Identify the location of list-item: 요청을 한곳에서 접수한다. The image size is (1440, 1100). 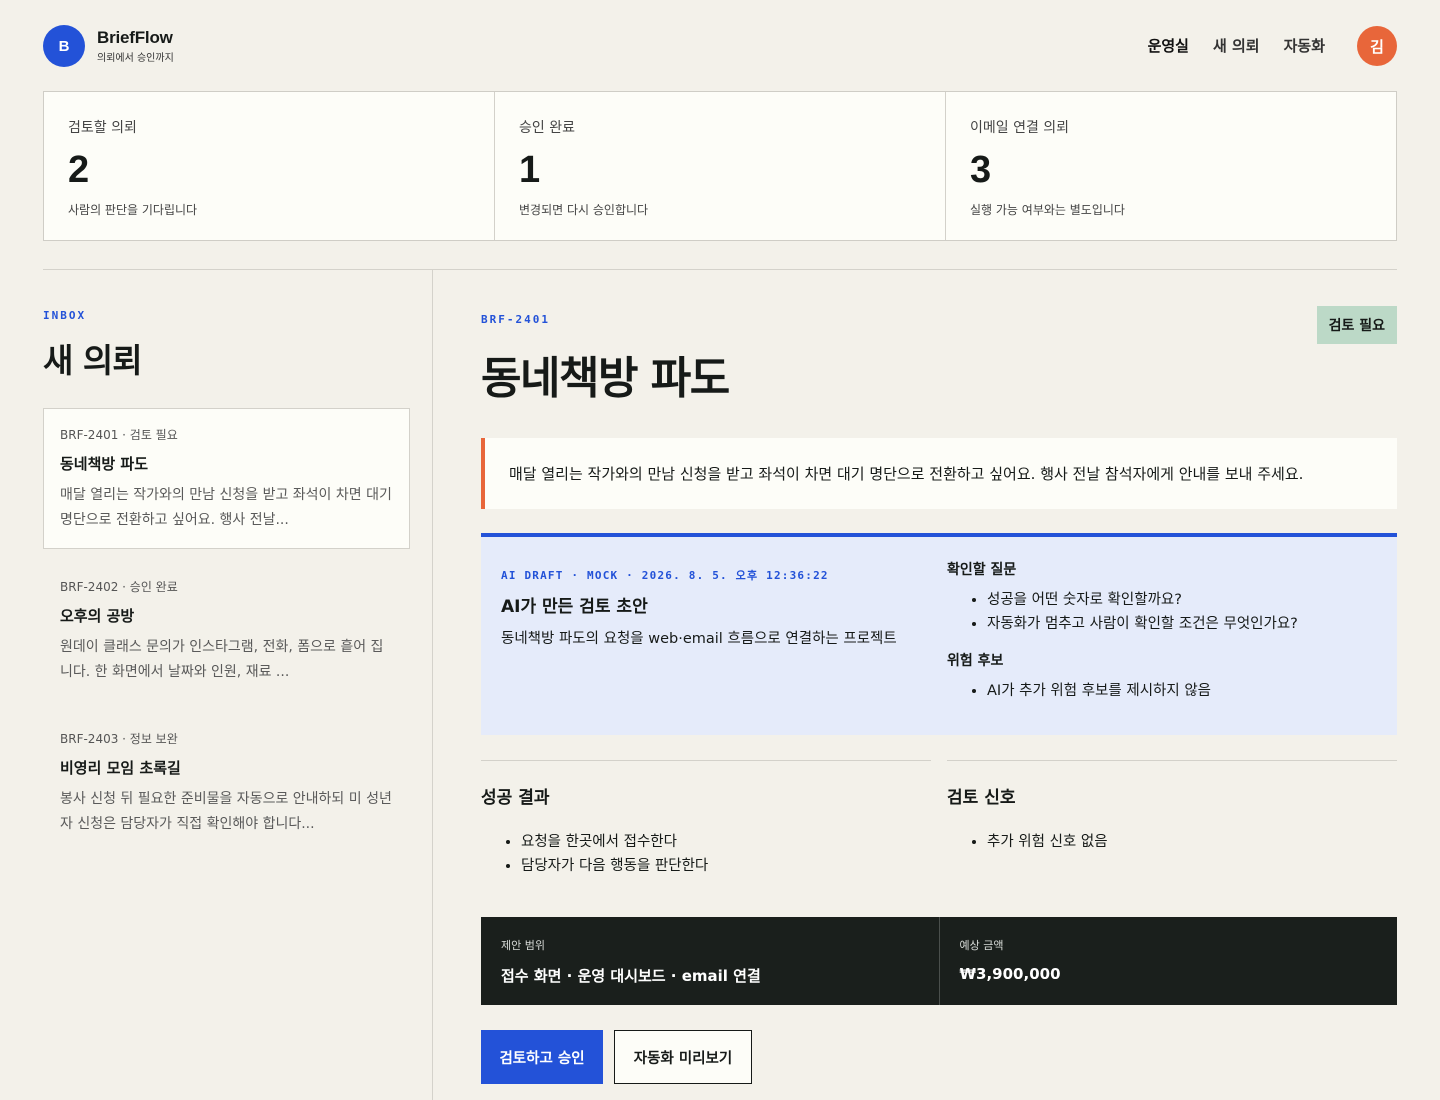
(726, 842).